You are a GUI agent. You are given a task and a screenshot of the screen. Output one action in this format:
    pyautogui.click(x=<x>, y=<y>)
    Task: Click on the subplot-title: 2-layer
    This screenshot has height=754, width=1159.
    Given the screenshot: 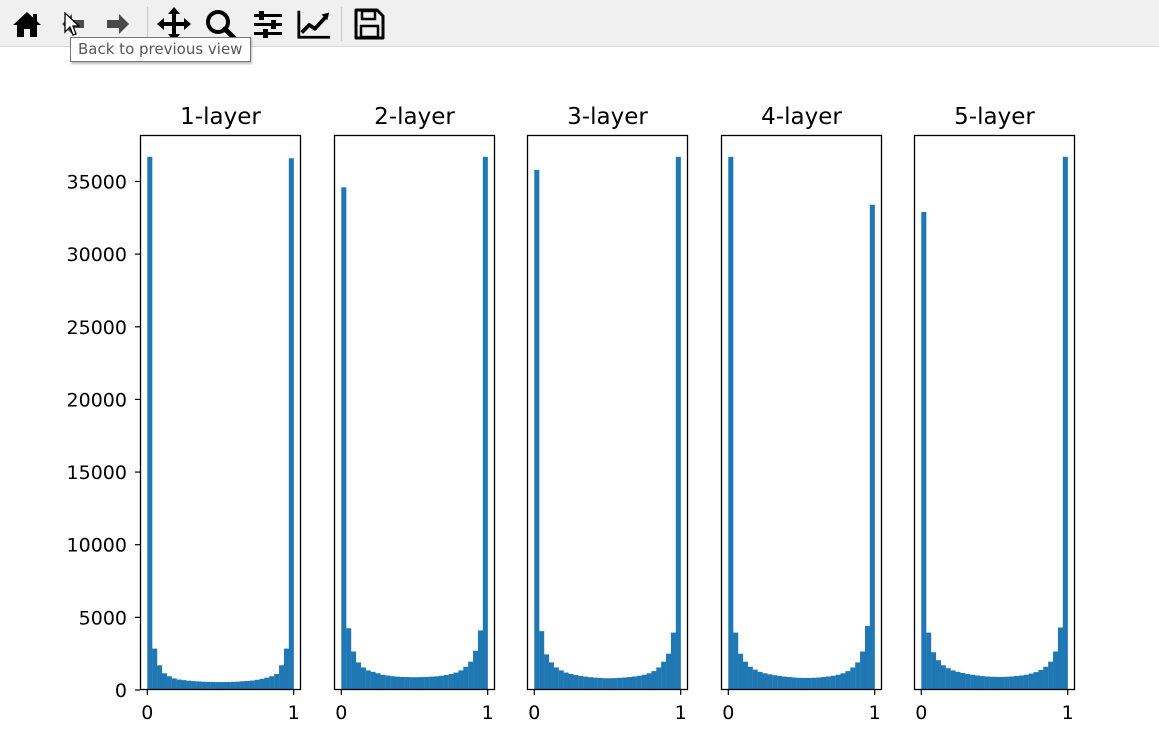 What is the action you would take?
    pyautogui.click(x=414, y=117)
    